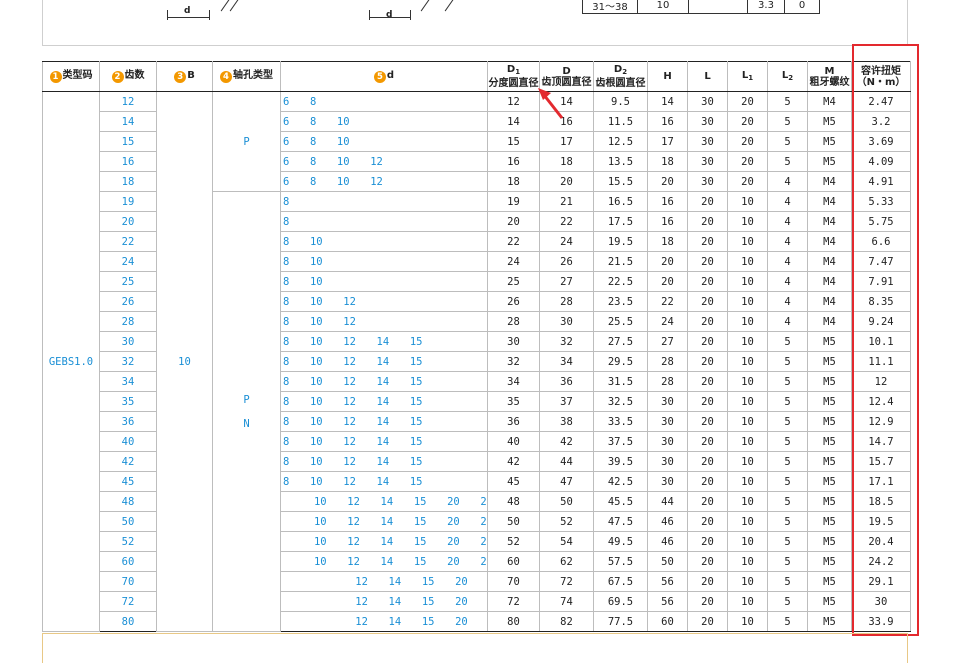 This screenshot has height=663, width=953. I want to click on d1-cell: 19, so click(513, 201).